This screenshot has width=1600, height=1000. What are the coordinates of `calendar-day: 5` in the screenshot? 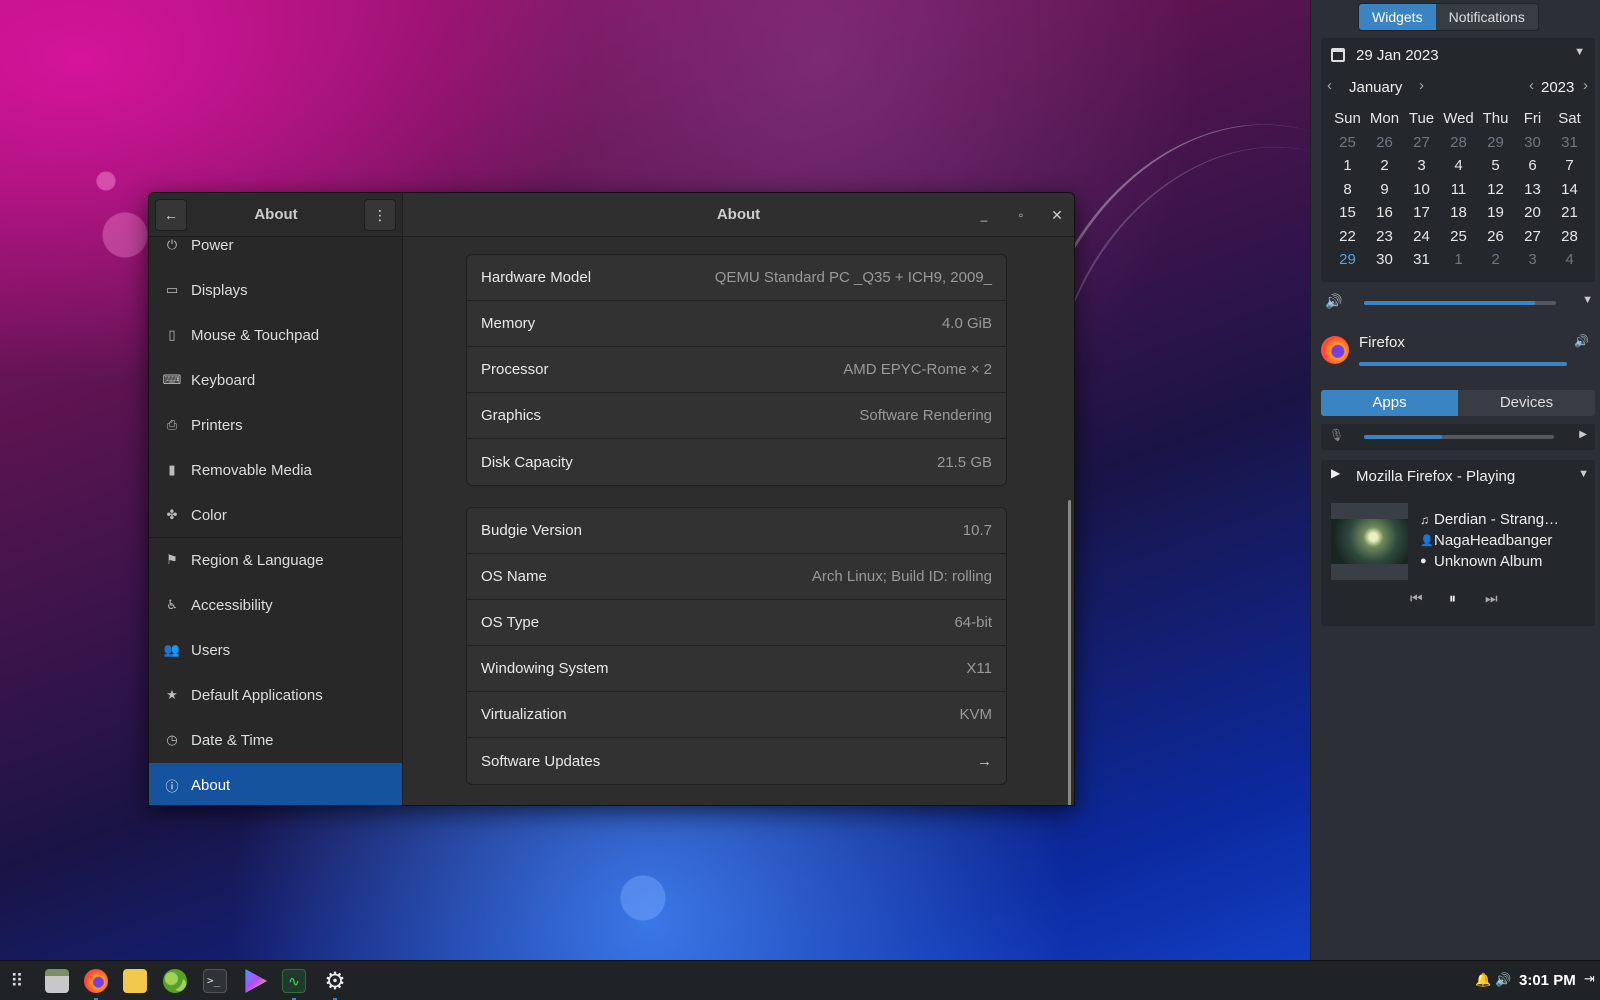 It's located at (1495, 169).